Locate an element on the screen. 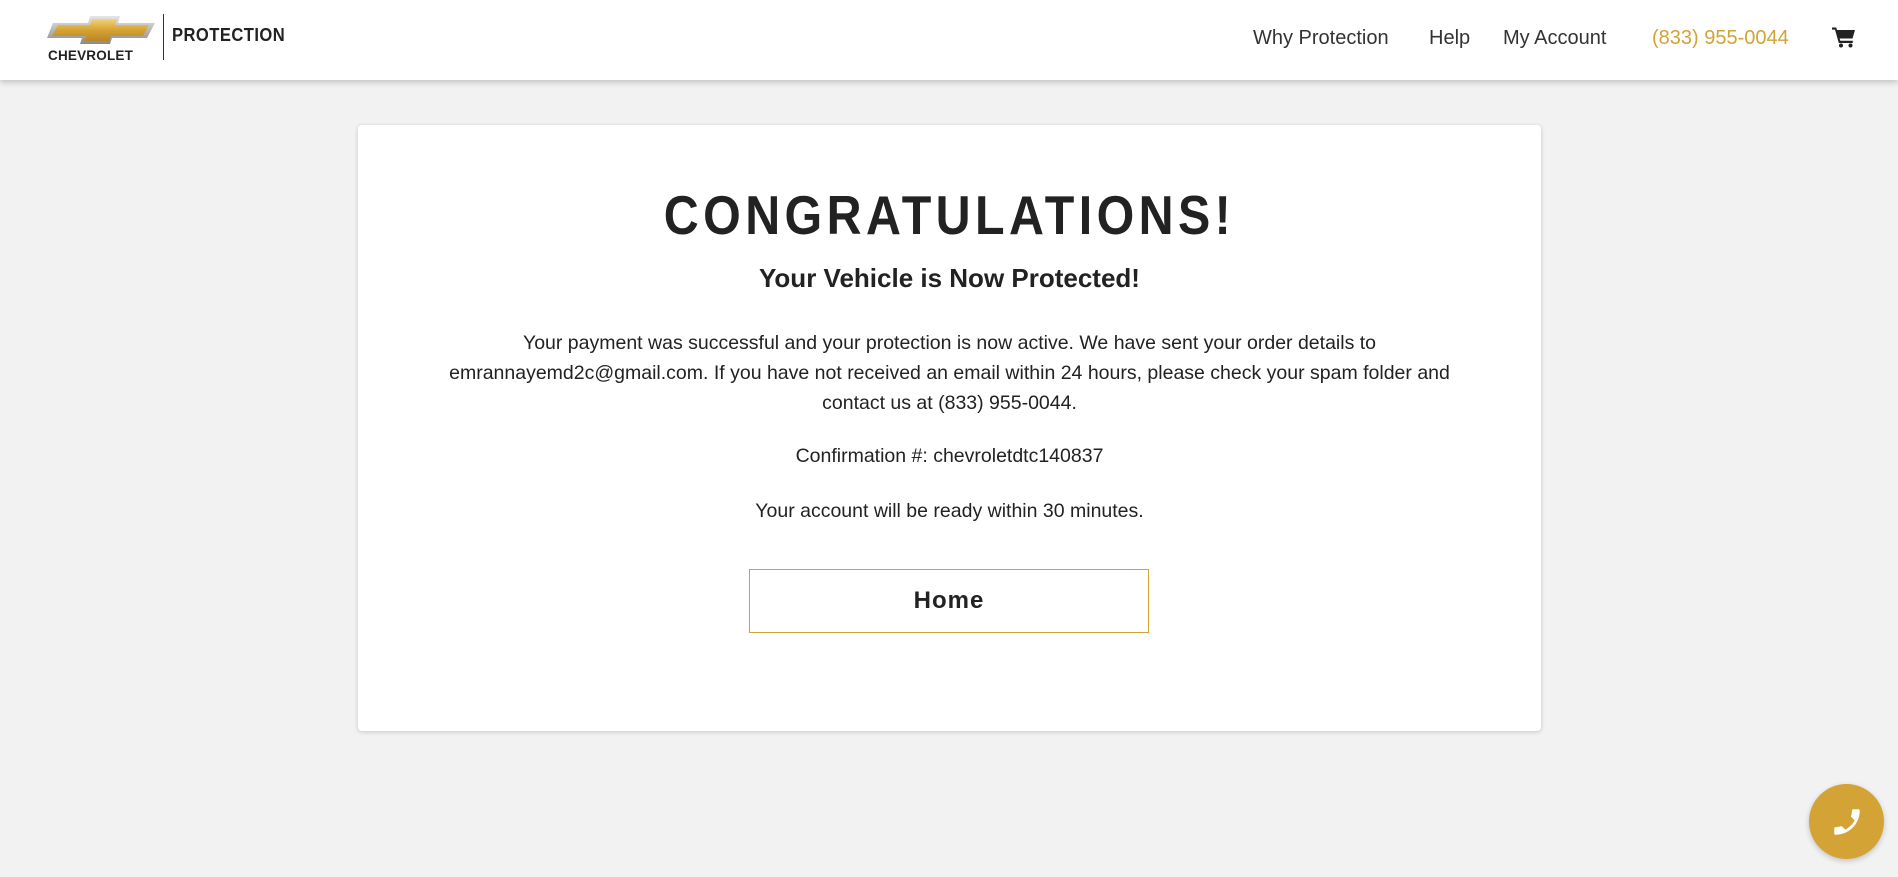 The height and width of the screenshot is (877, 1898). call-button is located at coordinates (1846, 821).